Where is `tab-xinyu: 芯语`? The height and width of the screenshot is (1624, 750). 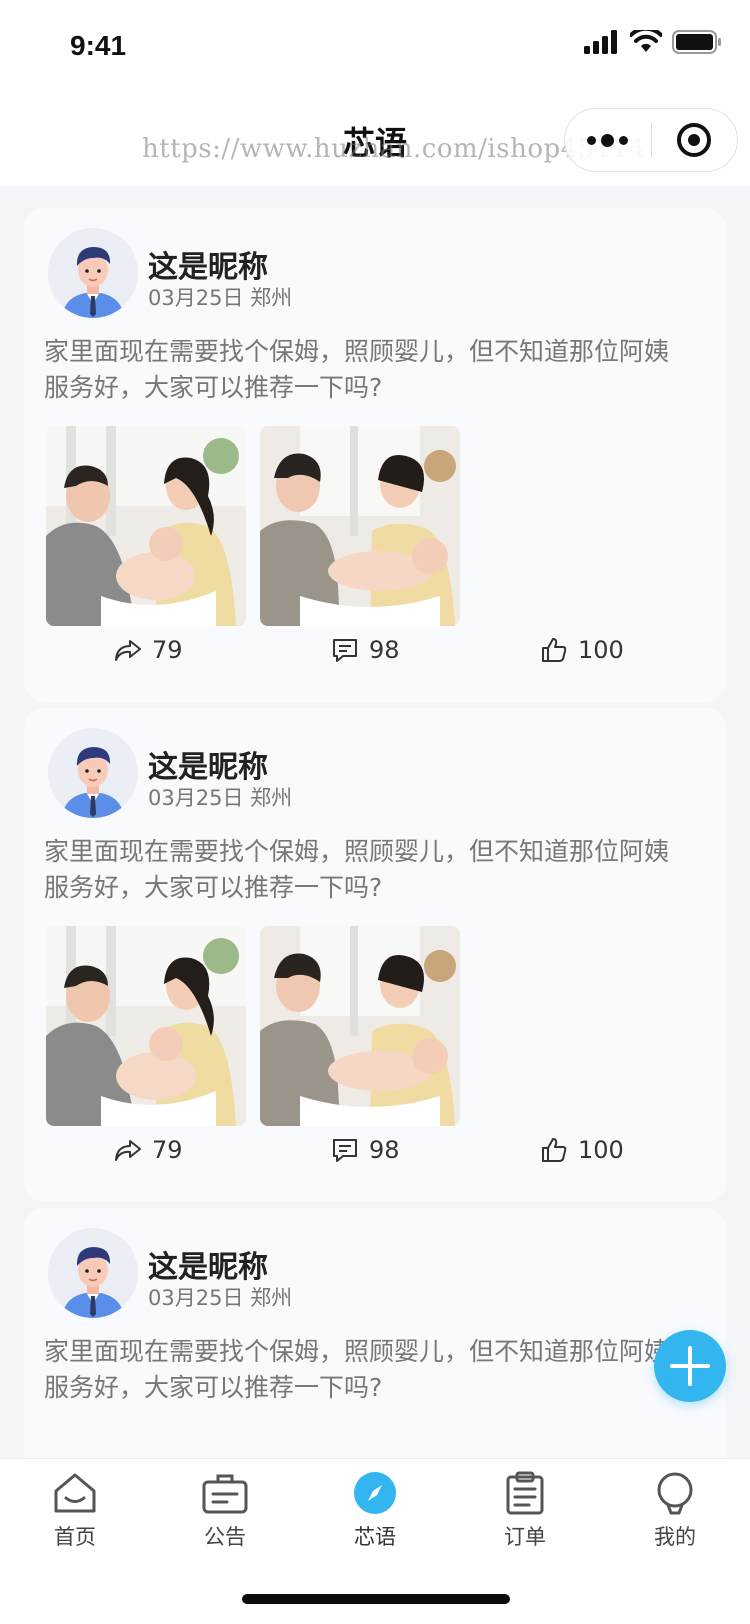 tab-xinyu: 芯语 is located at coordinates (375, 1511).